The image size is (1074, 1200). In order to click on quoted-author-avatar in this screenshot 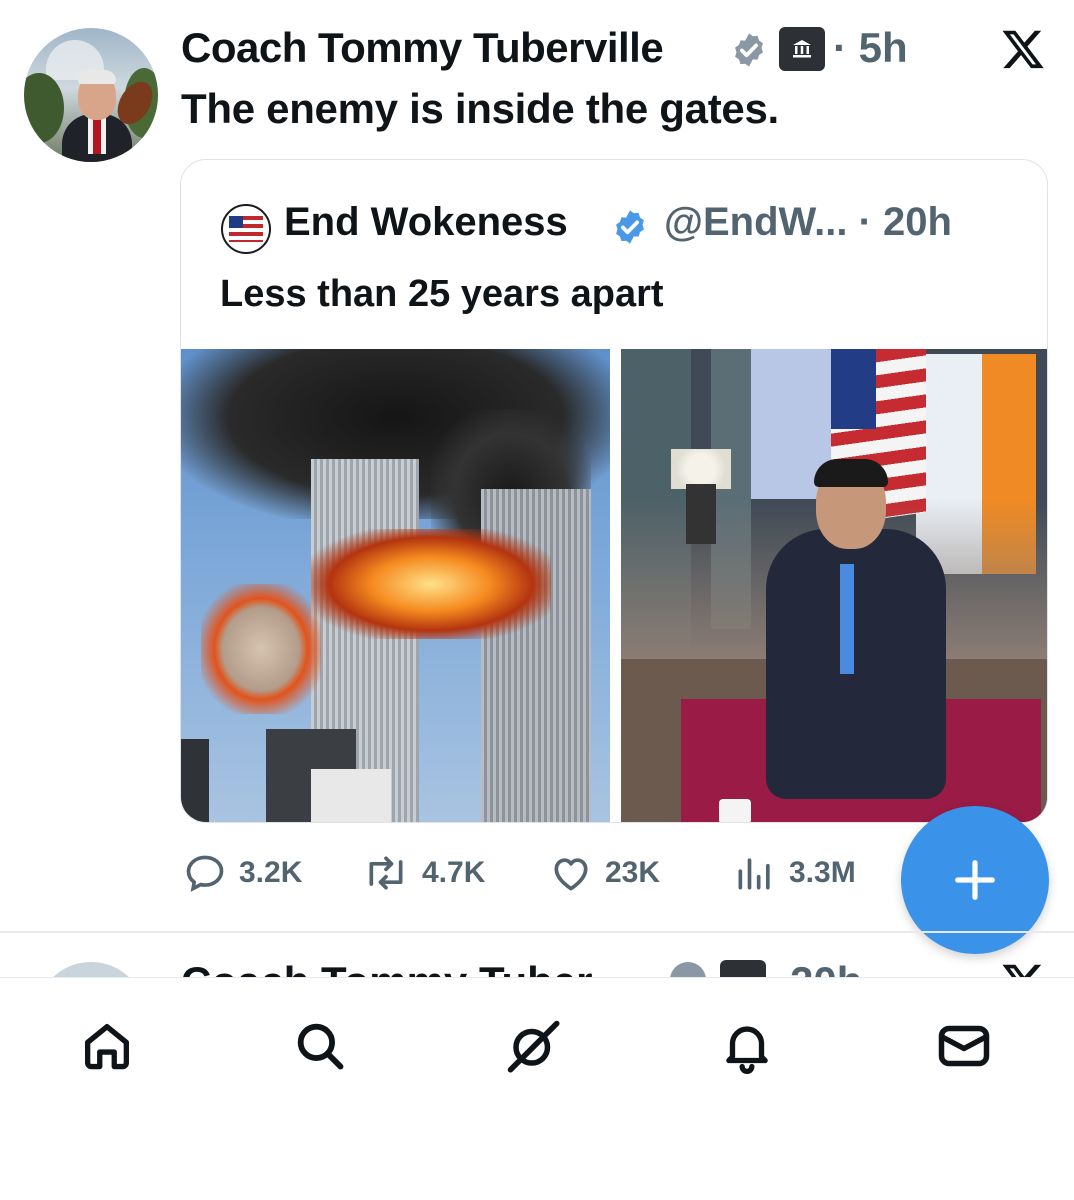, I will do `click(246, 229)`.